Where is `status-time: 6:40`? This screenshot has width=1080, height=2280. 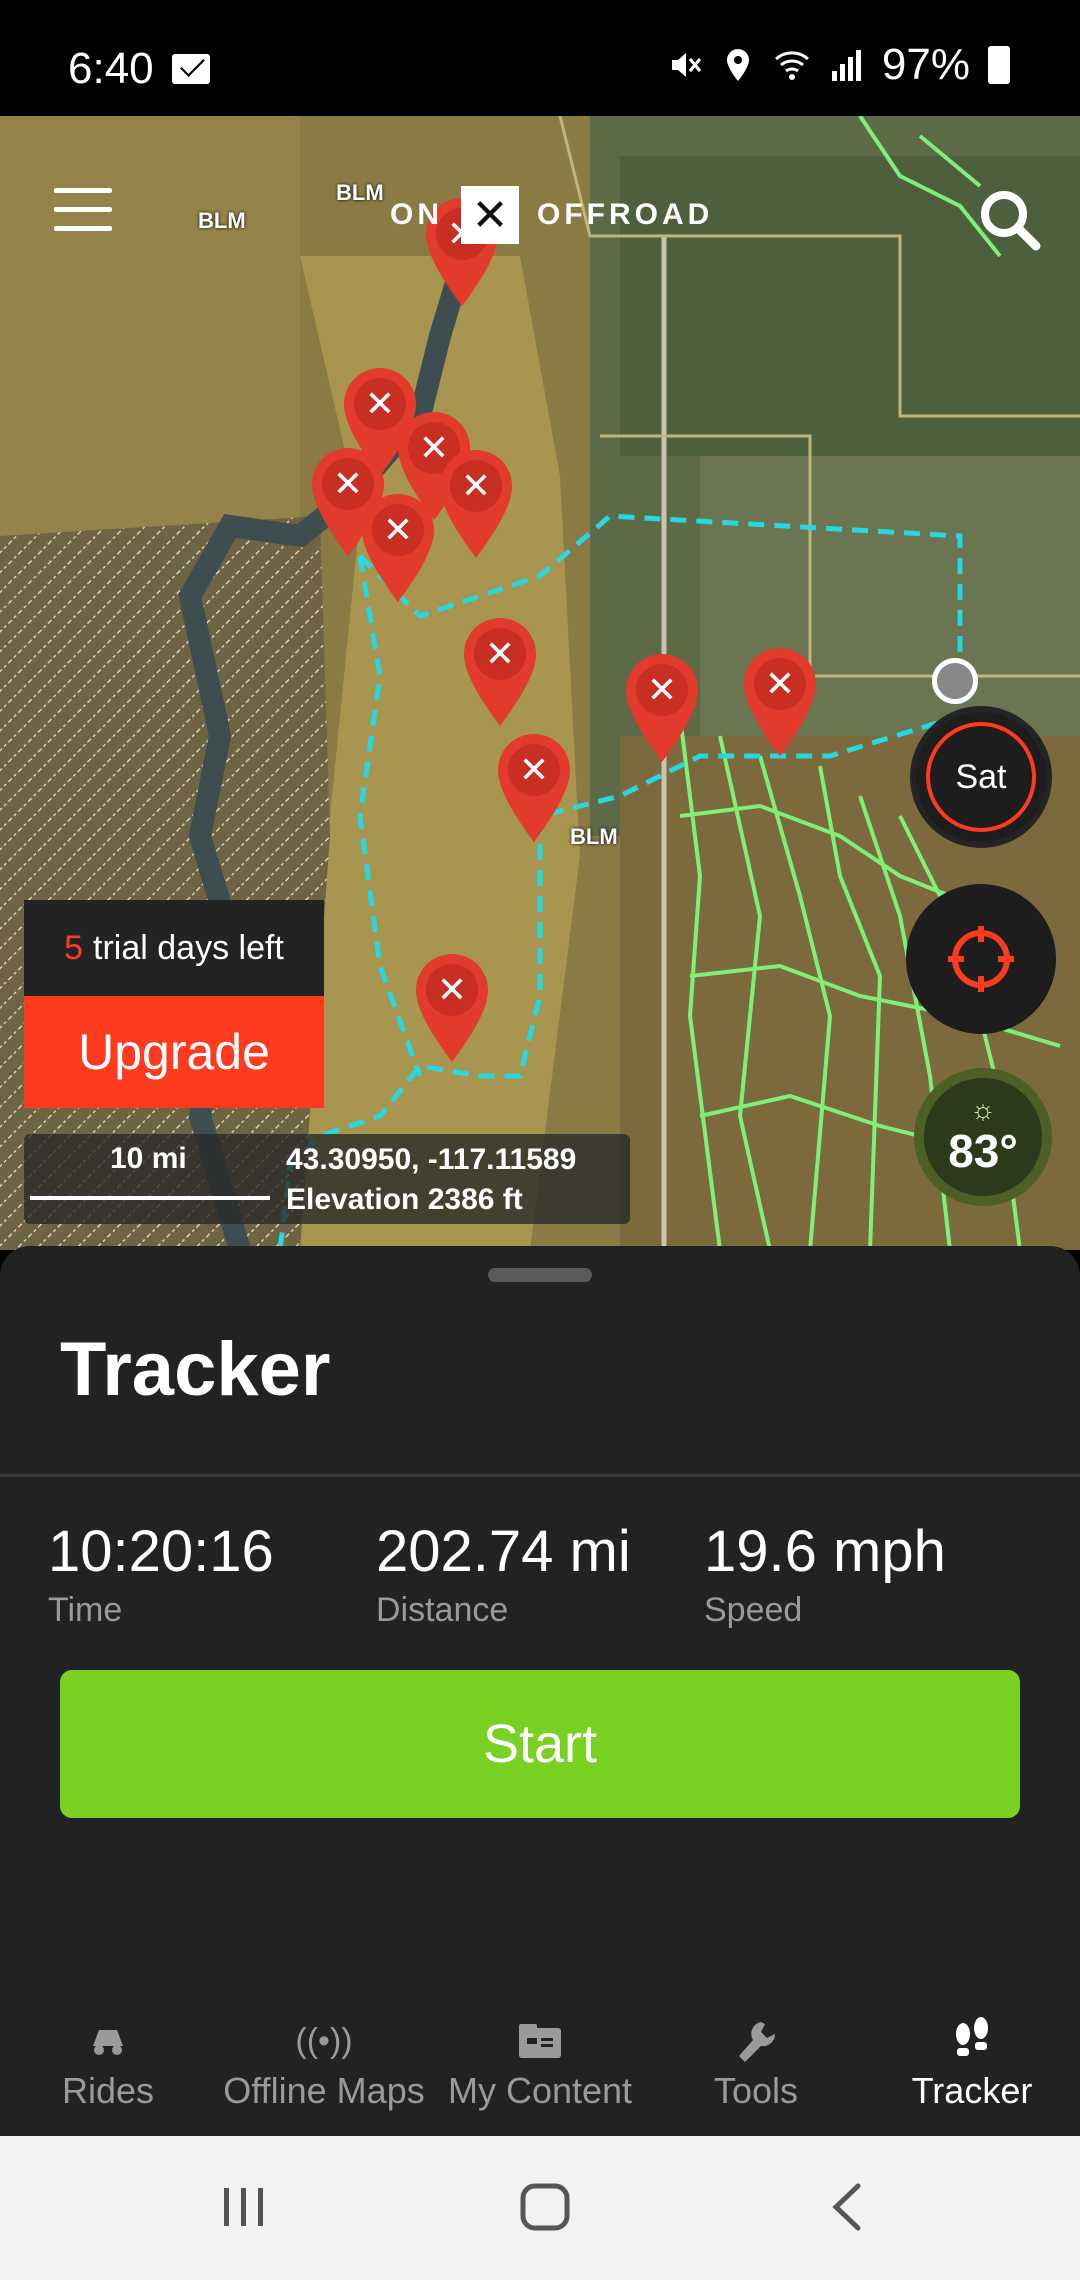
status-time: 6:40 is located at coordinates (111, 68).